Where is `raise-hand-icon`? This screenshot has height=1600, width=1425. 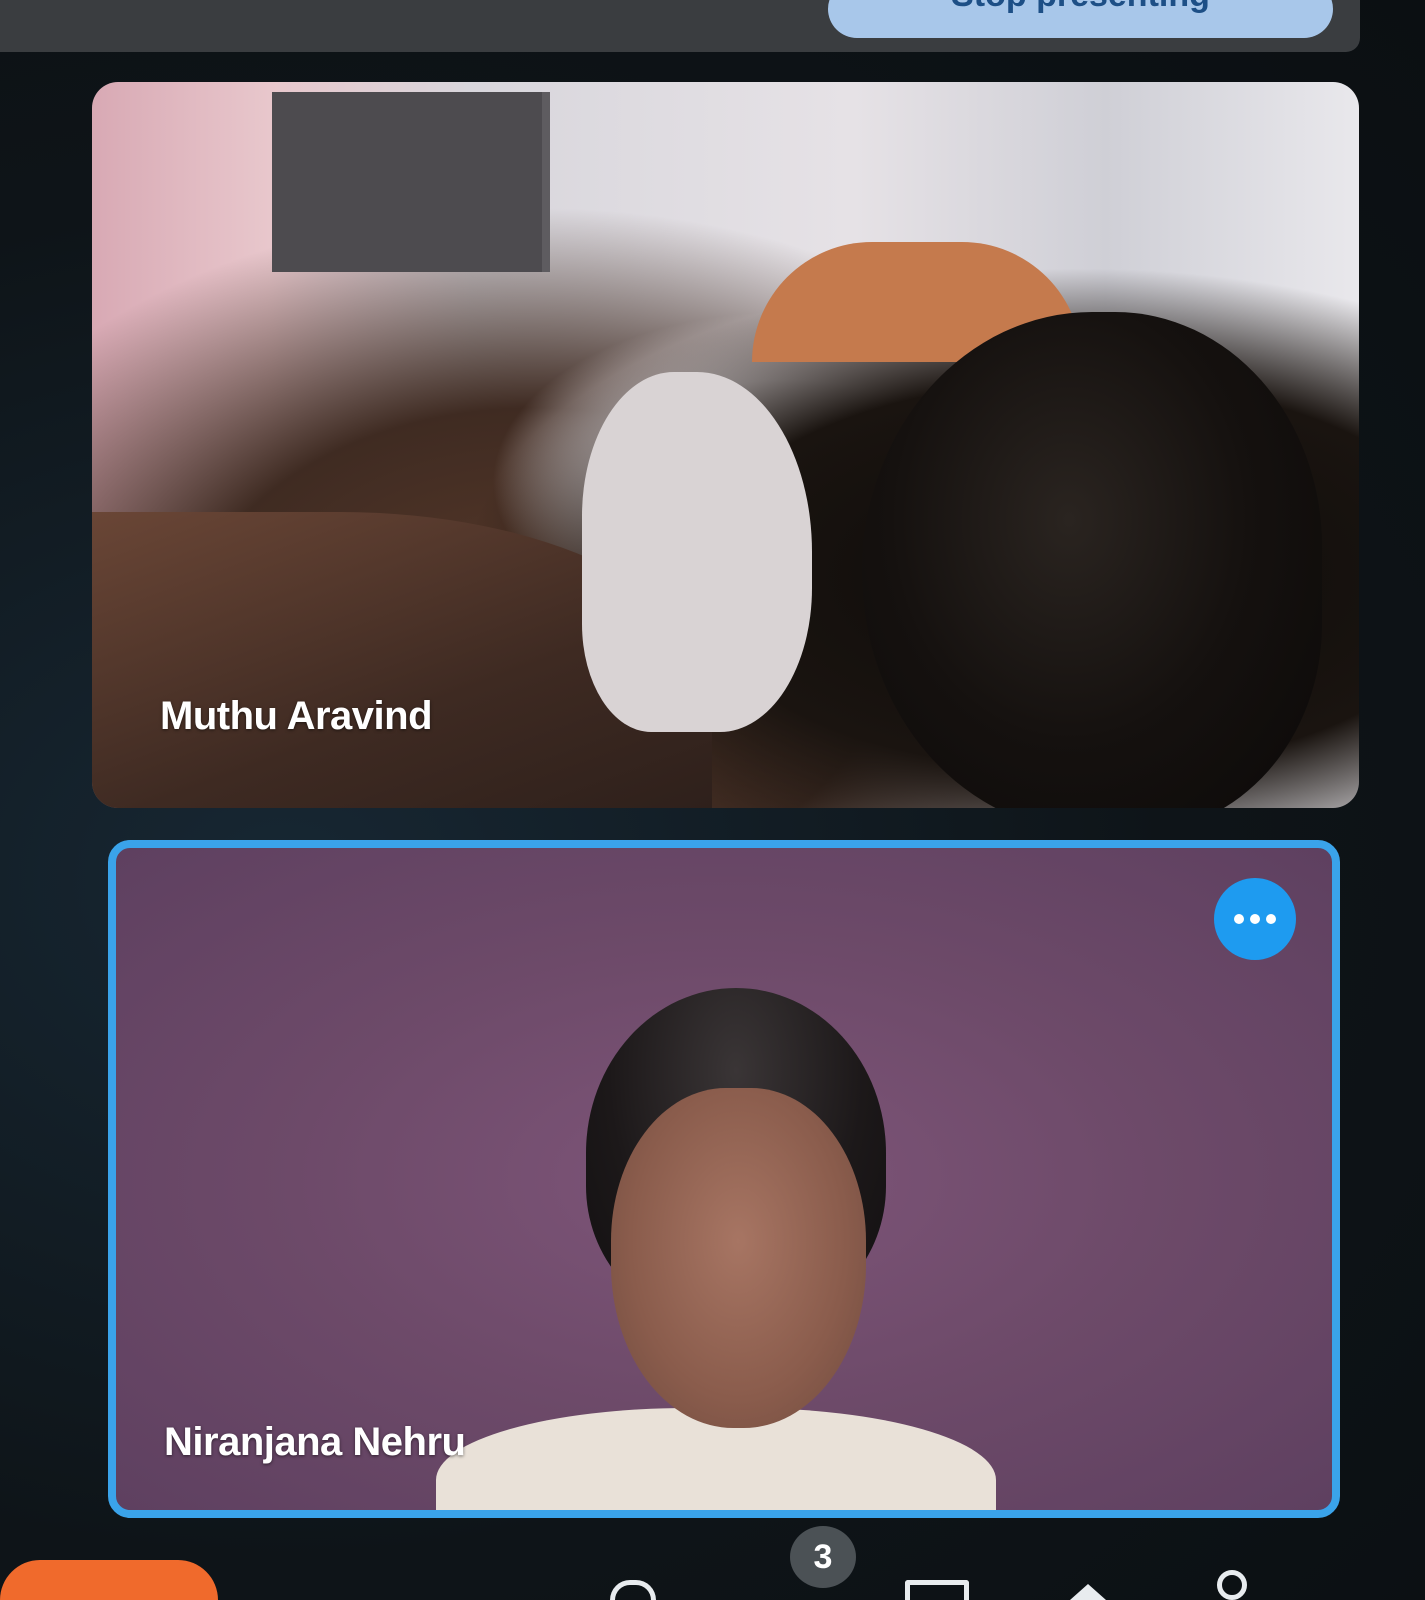
raise-hand-icon is located at coordinates (1088, 1592).